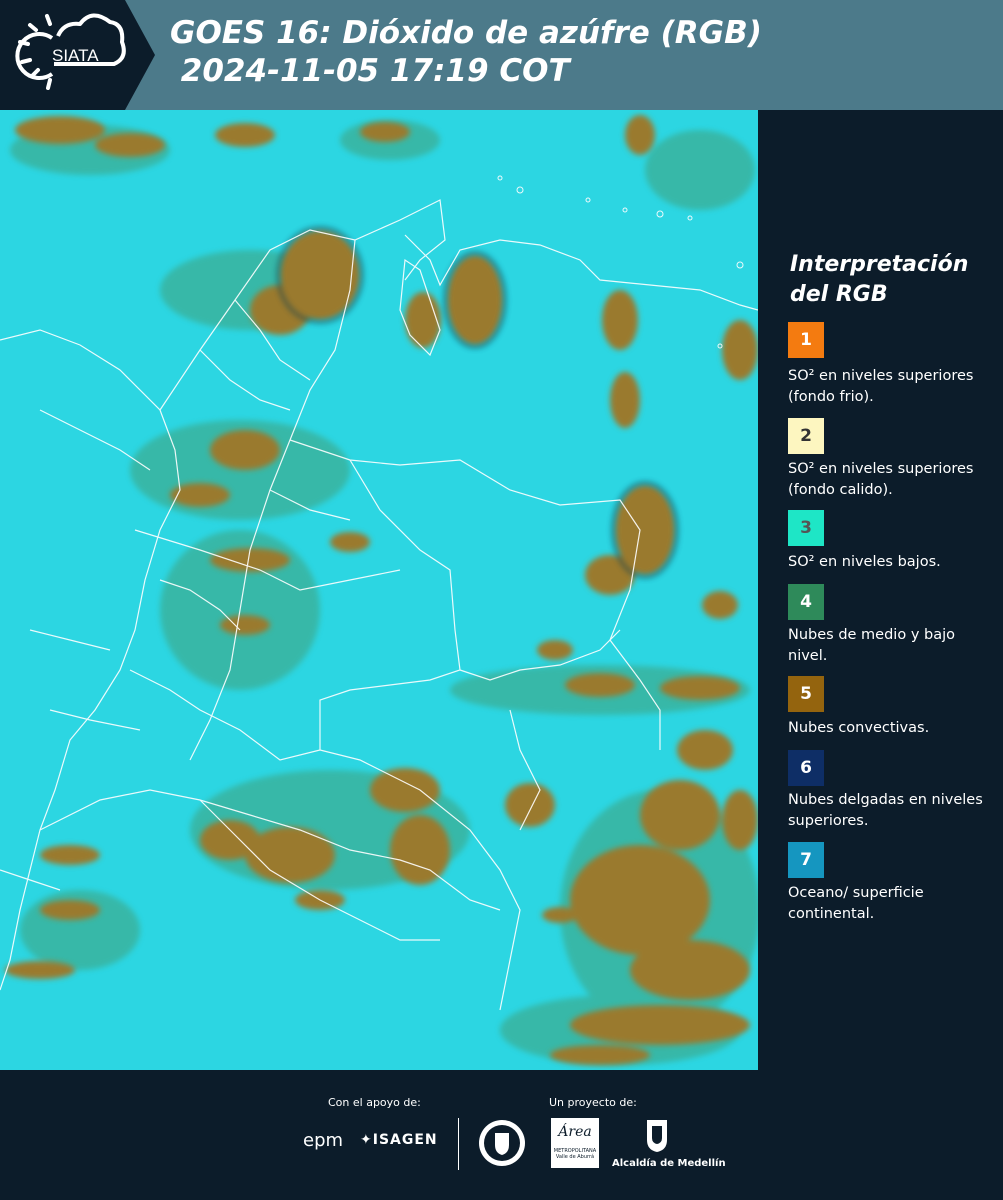 The image size is (1003, 1200). I want to click on epm-text: epm, so click(323, 1140).